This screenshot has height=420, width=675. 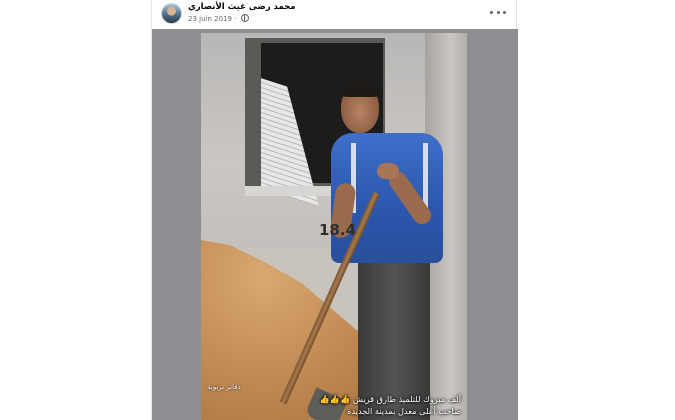 I want to click on photo-credit: دفاتر تربوية, so click(x=224, y=387).